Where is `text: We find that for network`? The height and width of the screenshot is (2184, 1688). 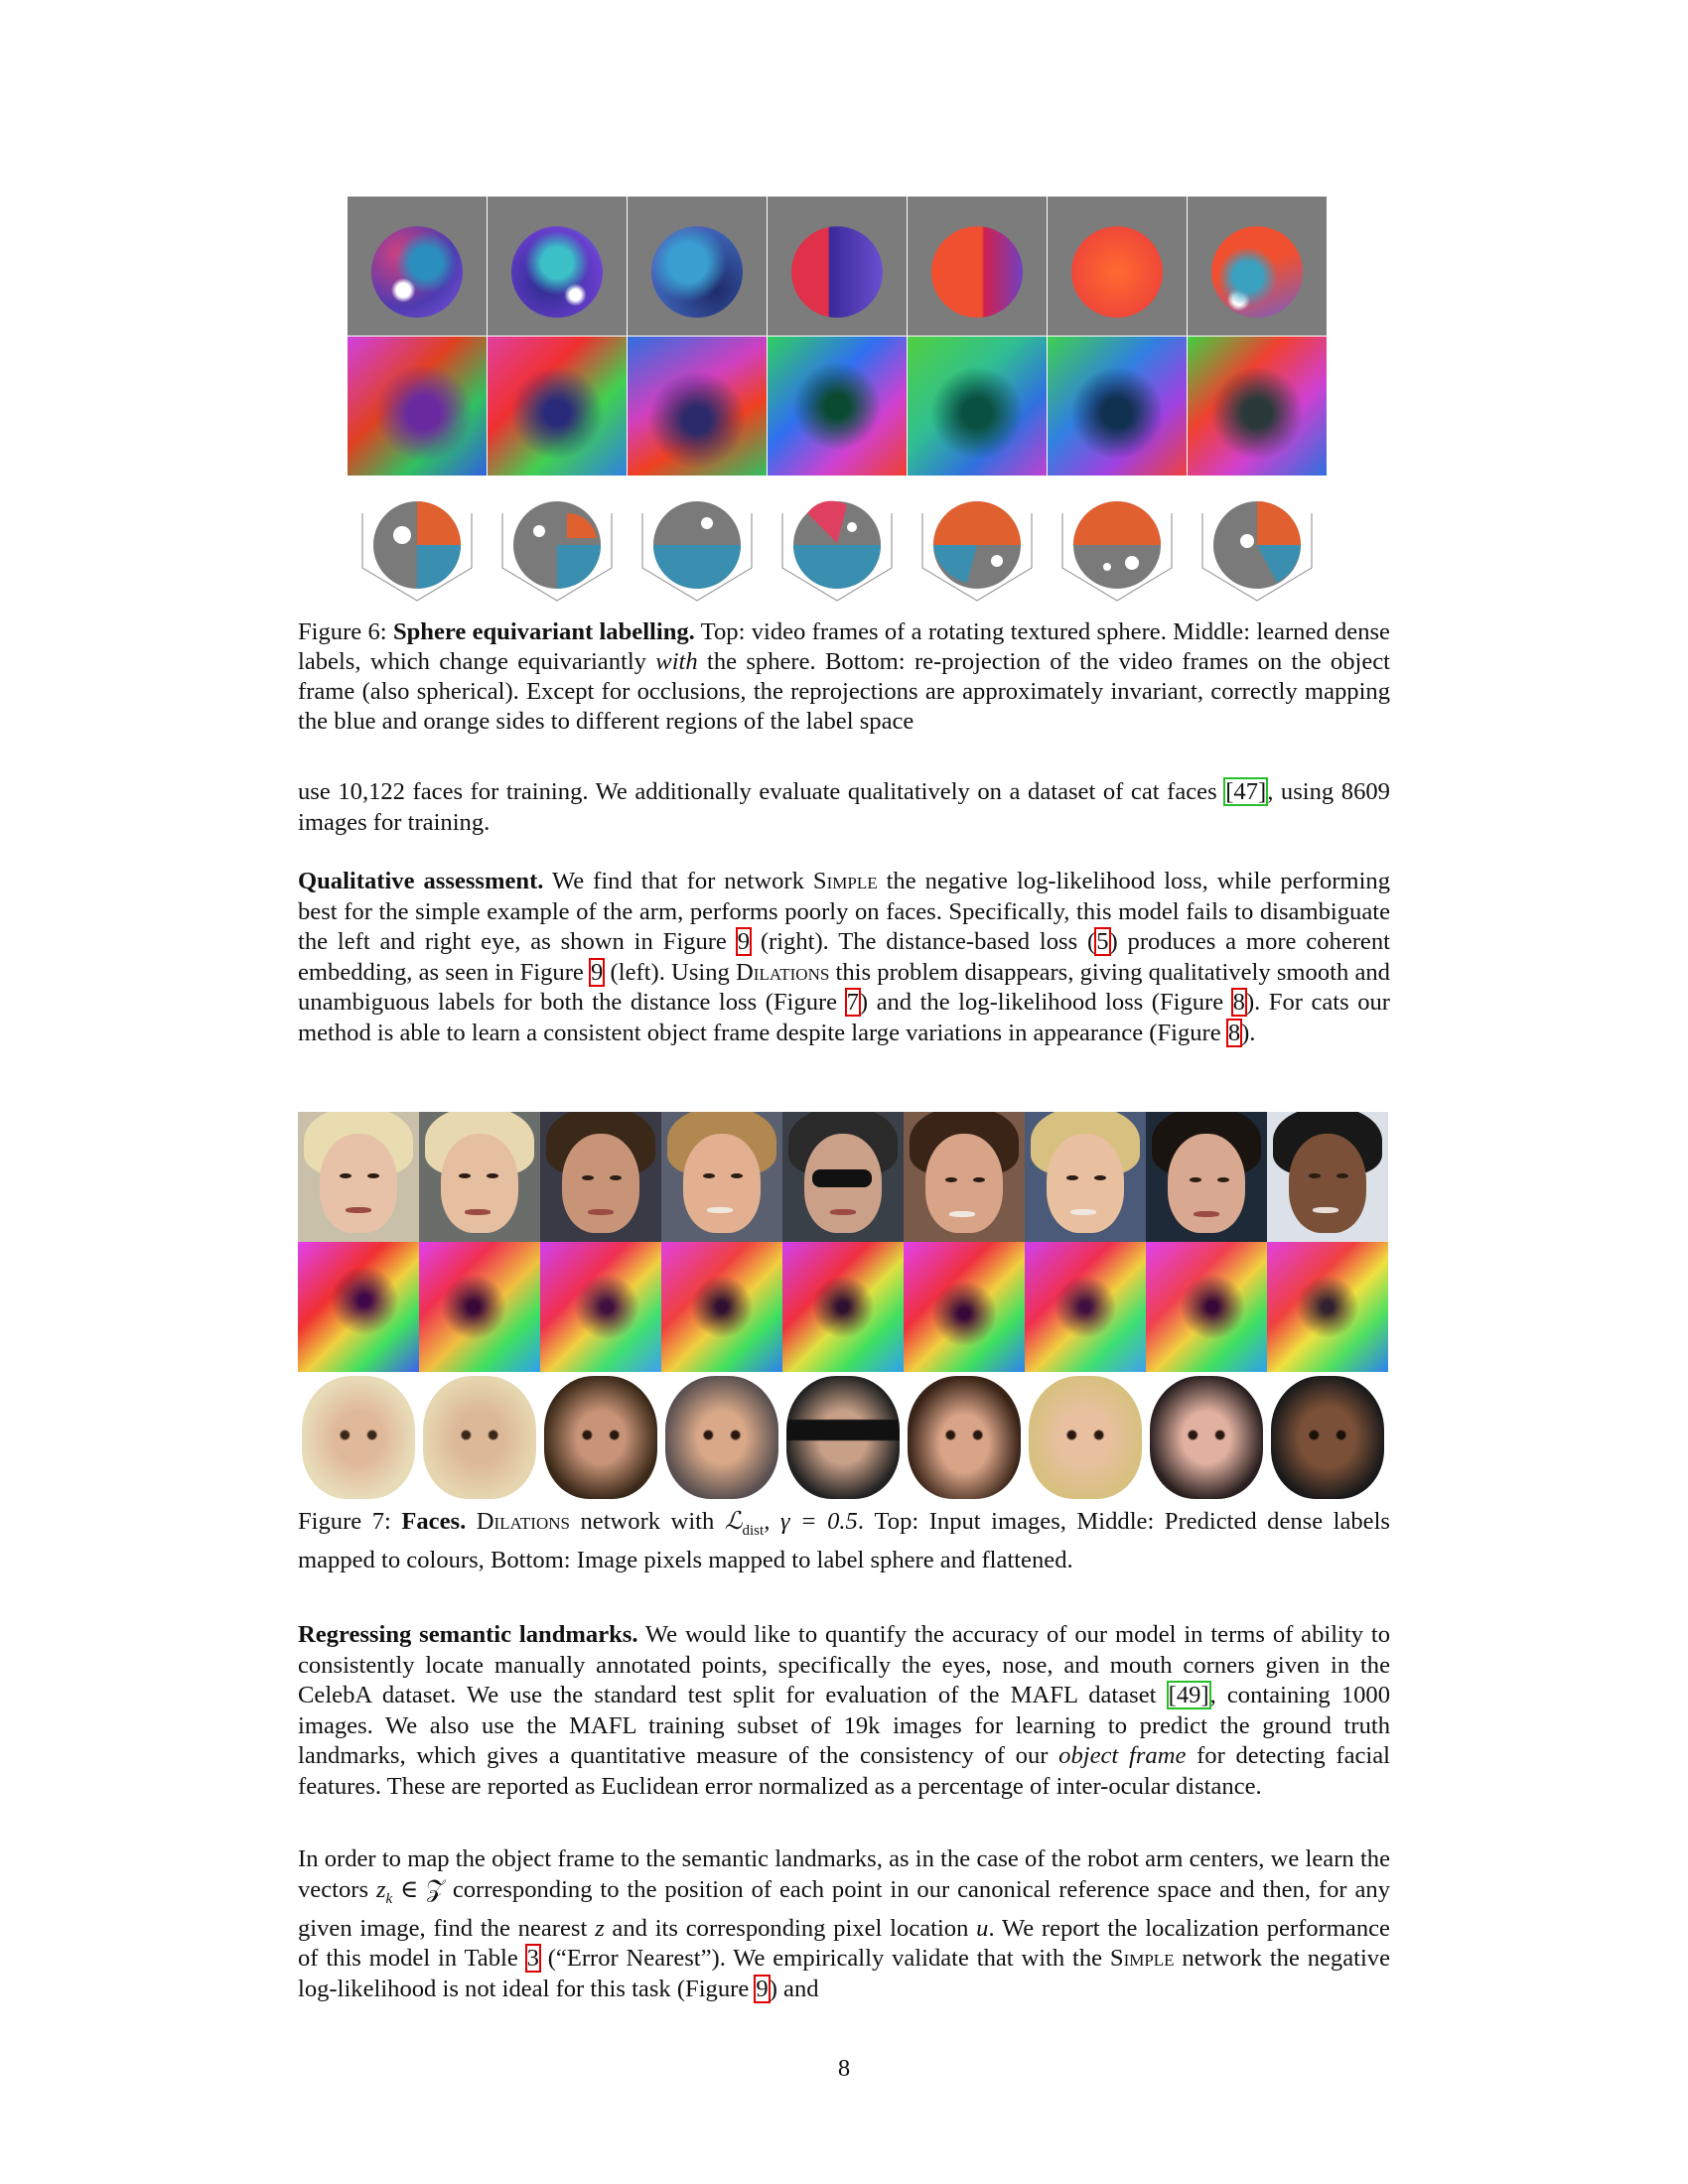
text: We find that for network is located at coordinates (678, 881).